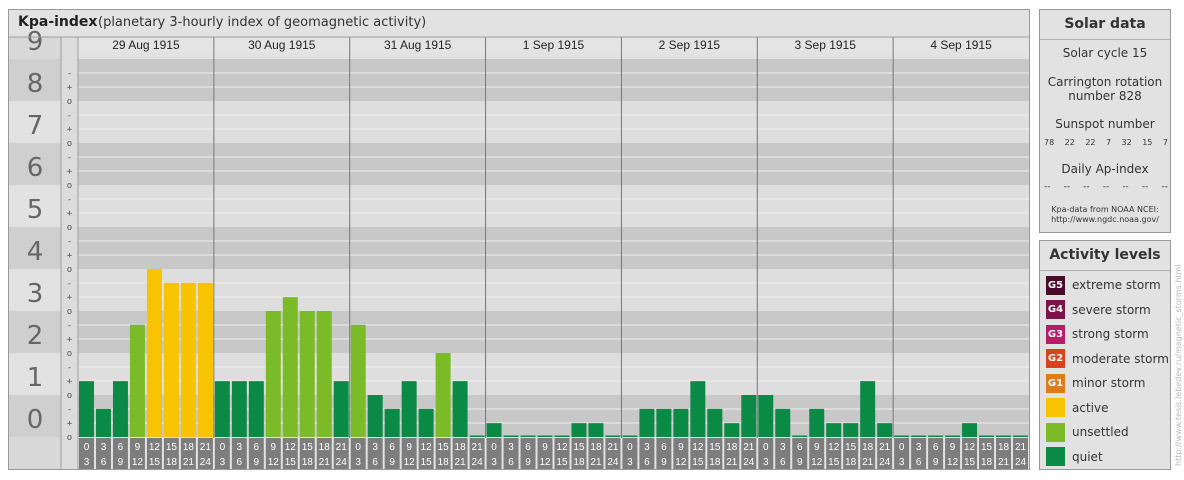  What do you see at coordinates (1126, 142) in the screenshot?
I see `sunspot-value: 32` at bounding box center [1126, 142].